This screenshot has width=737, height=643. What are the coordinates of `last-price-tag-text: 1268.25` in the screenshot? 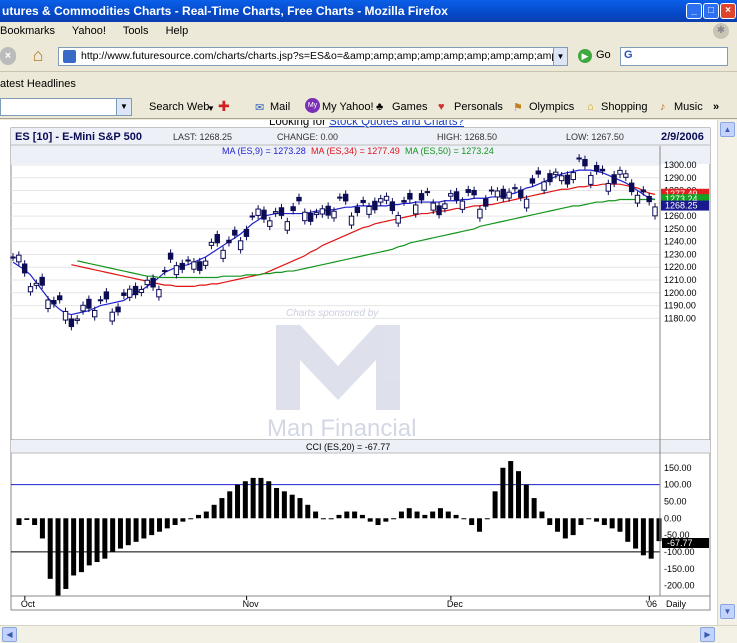 It's located at (681, 206).